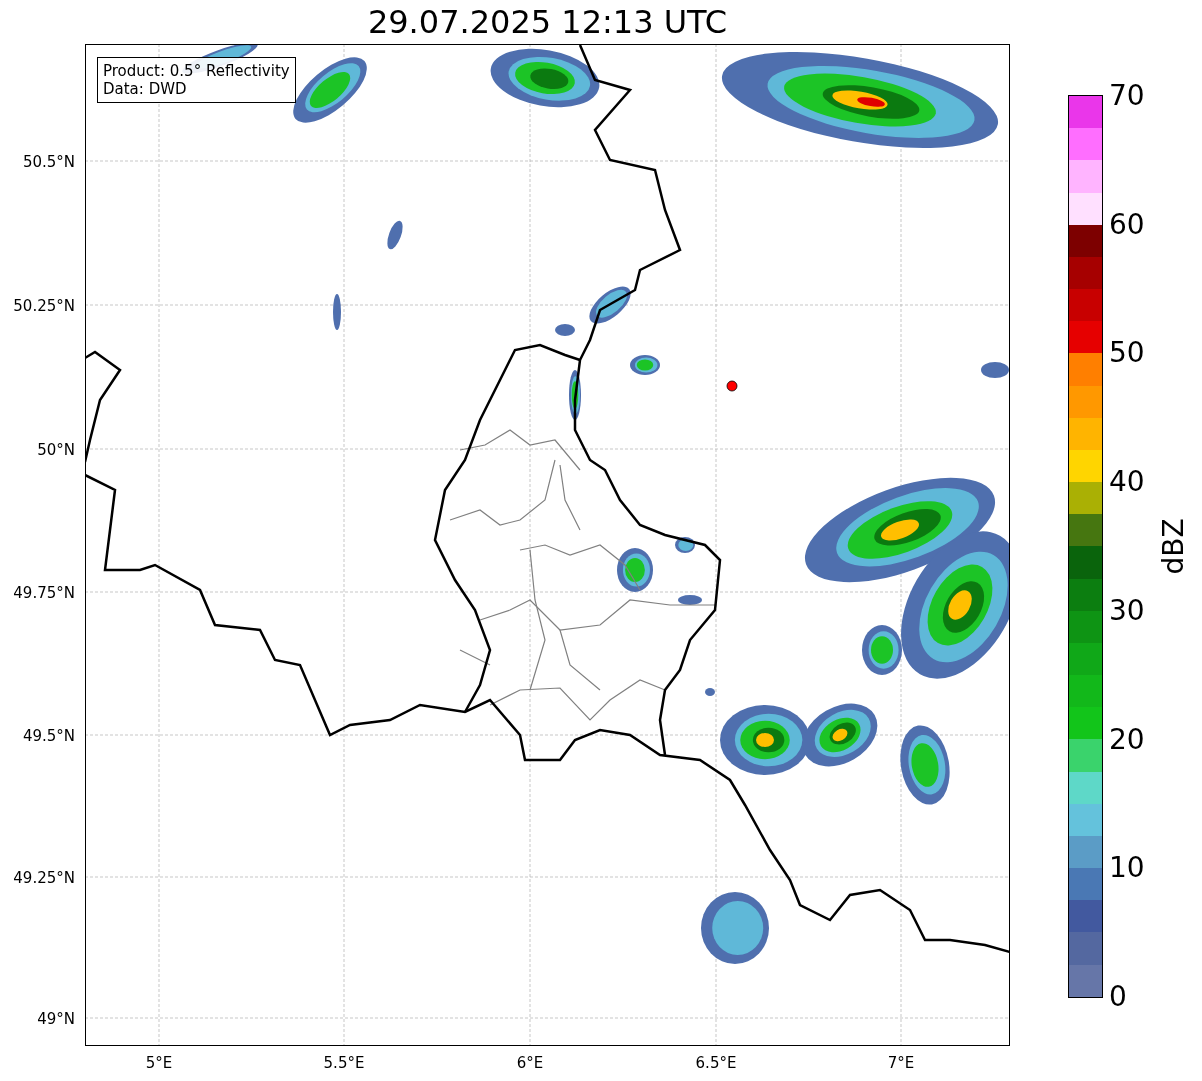 The height and width of the screenshot is (1081, 1202). What do you see at coordinates (44, 306) in the screenshot?
I see `latitude-label: 50.25°N` at bounding box center [44, 306].